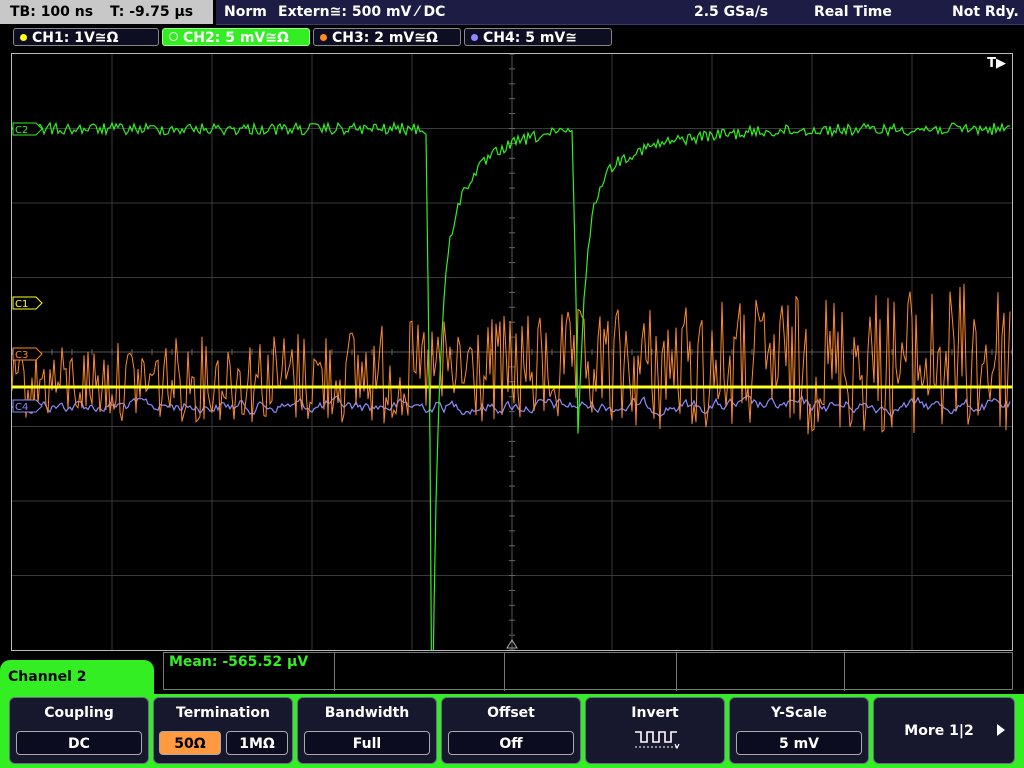 This screenshot has width=1024, height=768. What do you see at coordinates (511, 713) in the screenshot?
I see `offset-label: Offset` at bounding box center [511, 713].